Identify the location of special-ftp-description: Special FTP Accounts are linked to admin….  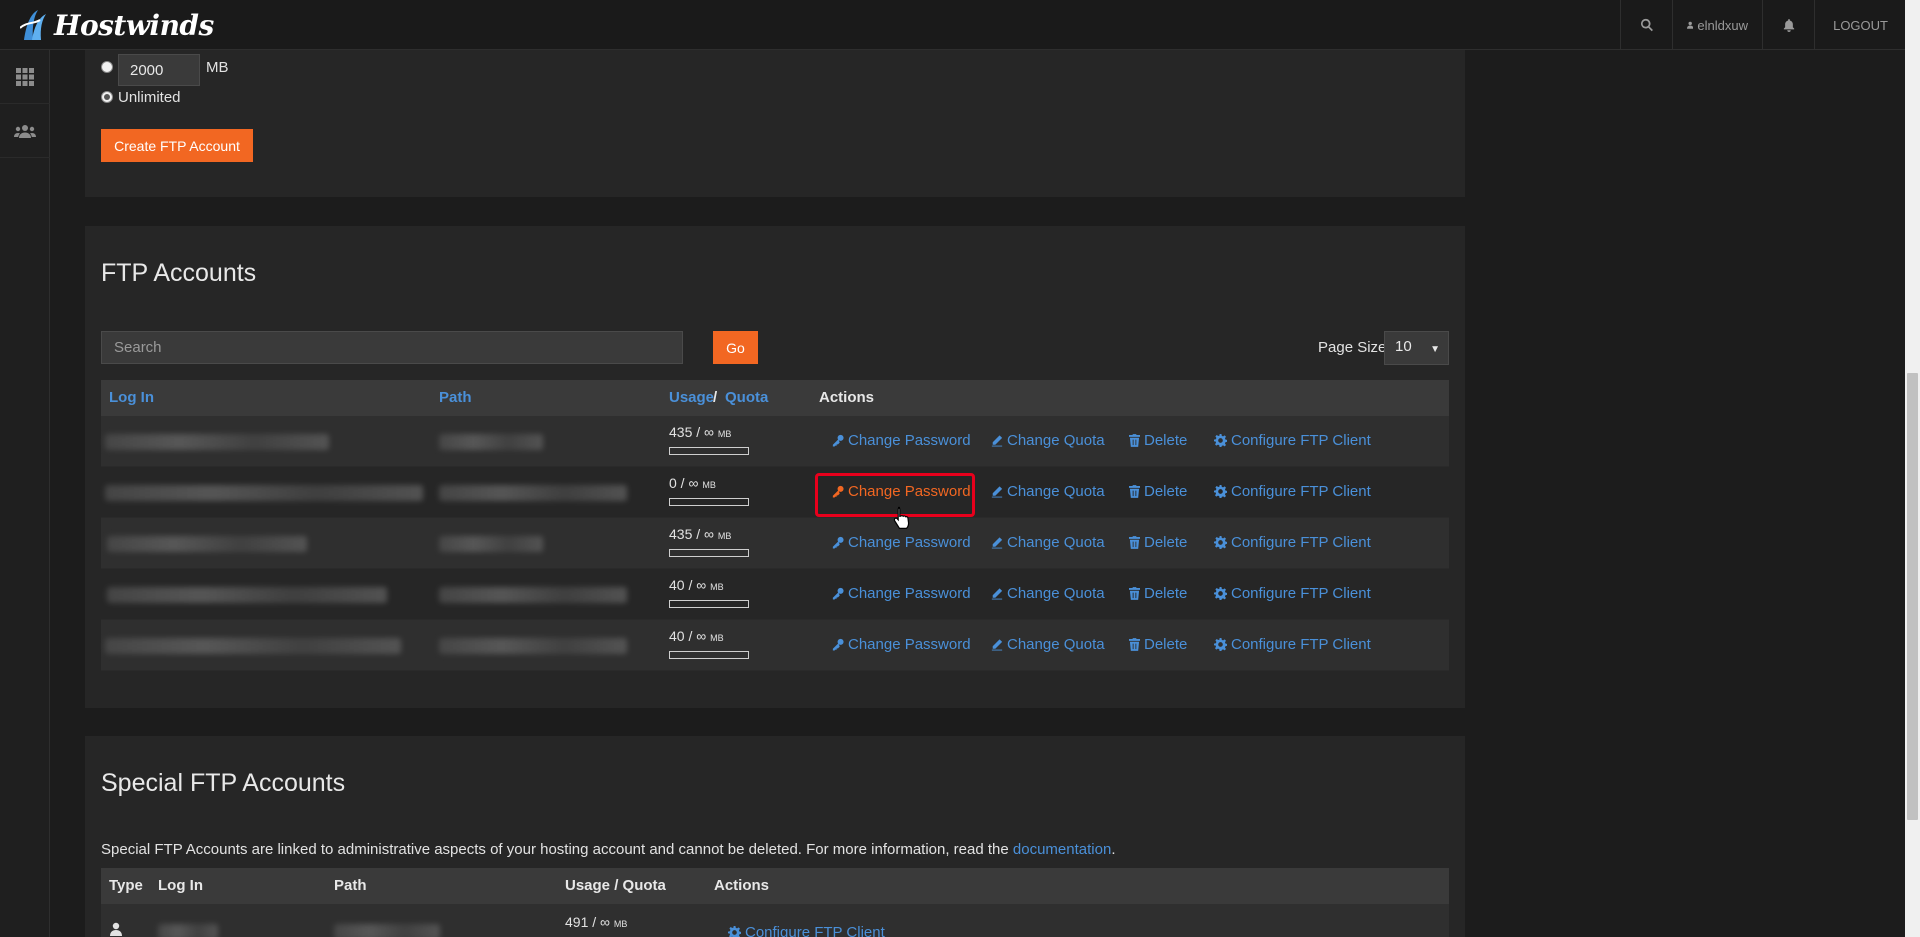
(608, 849).